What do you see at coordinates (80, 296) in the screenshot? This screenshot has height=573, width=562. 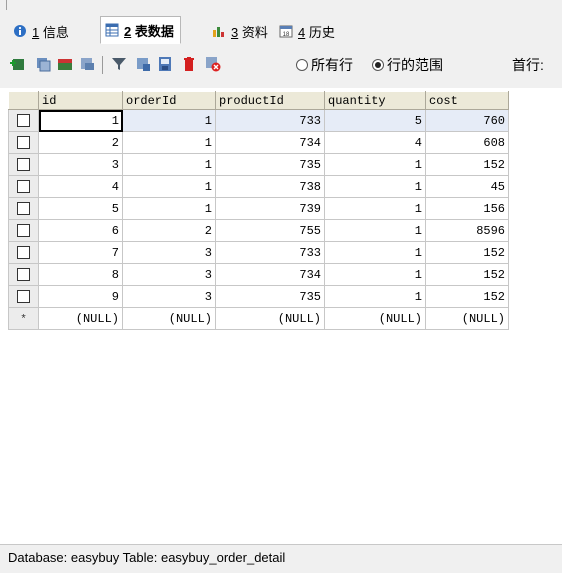 I see `cell-id: 9` at bounding box center [80, 296].